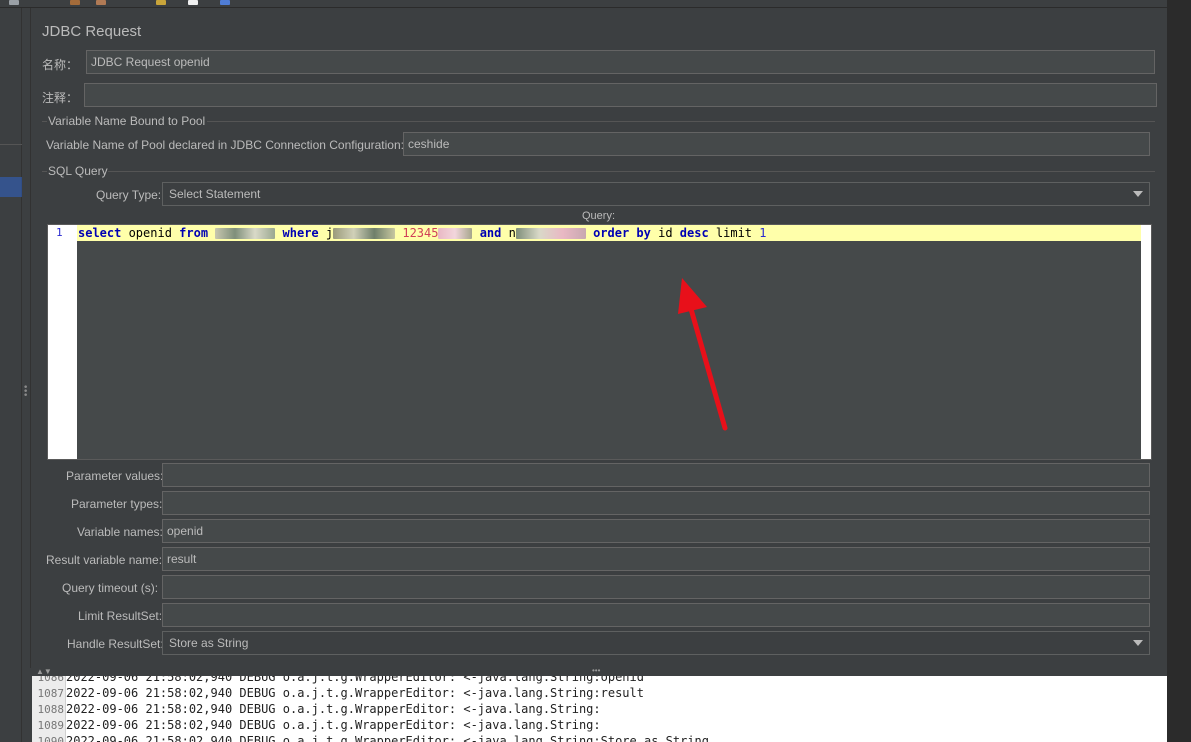 This screenshot has height=742, width=1191. I want to click on code-text: openid, so click(150, 233).